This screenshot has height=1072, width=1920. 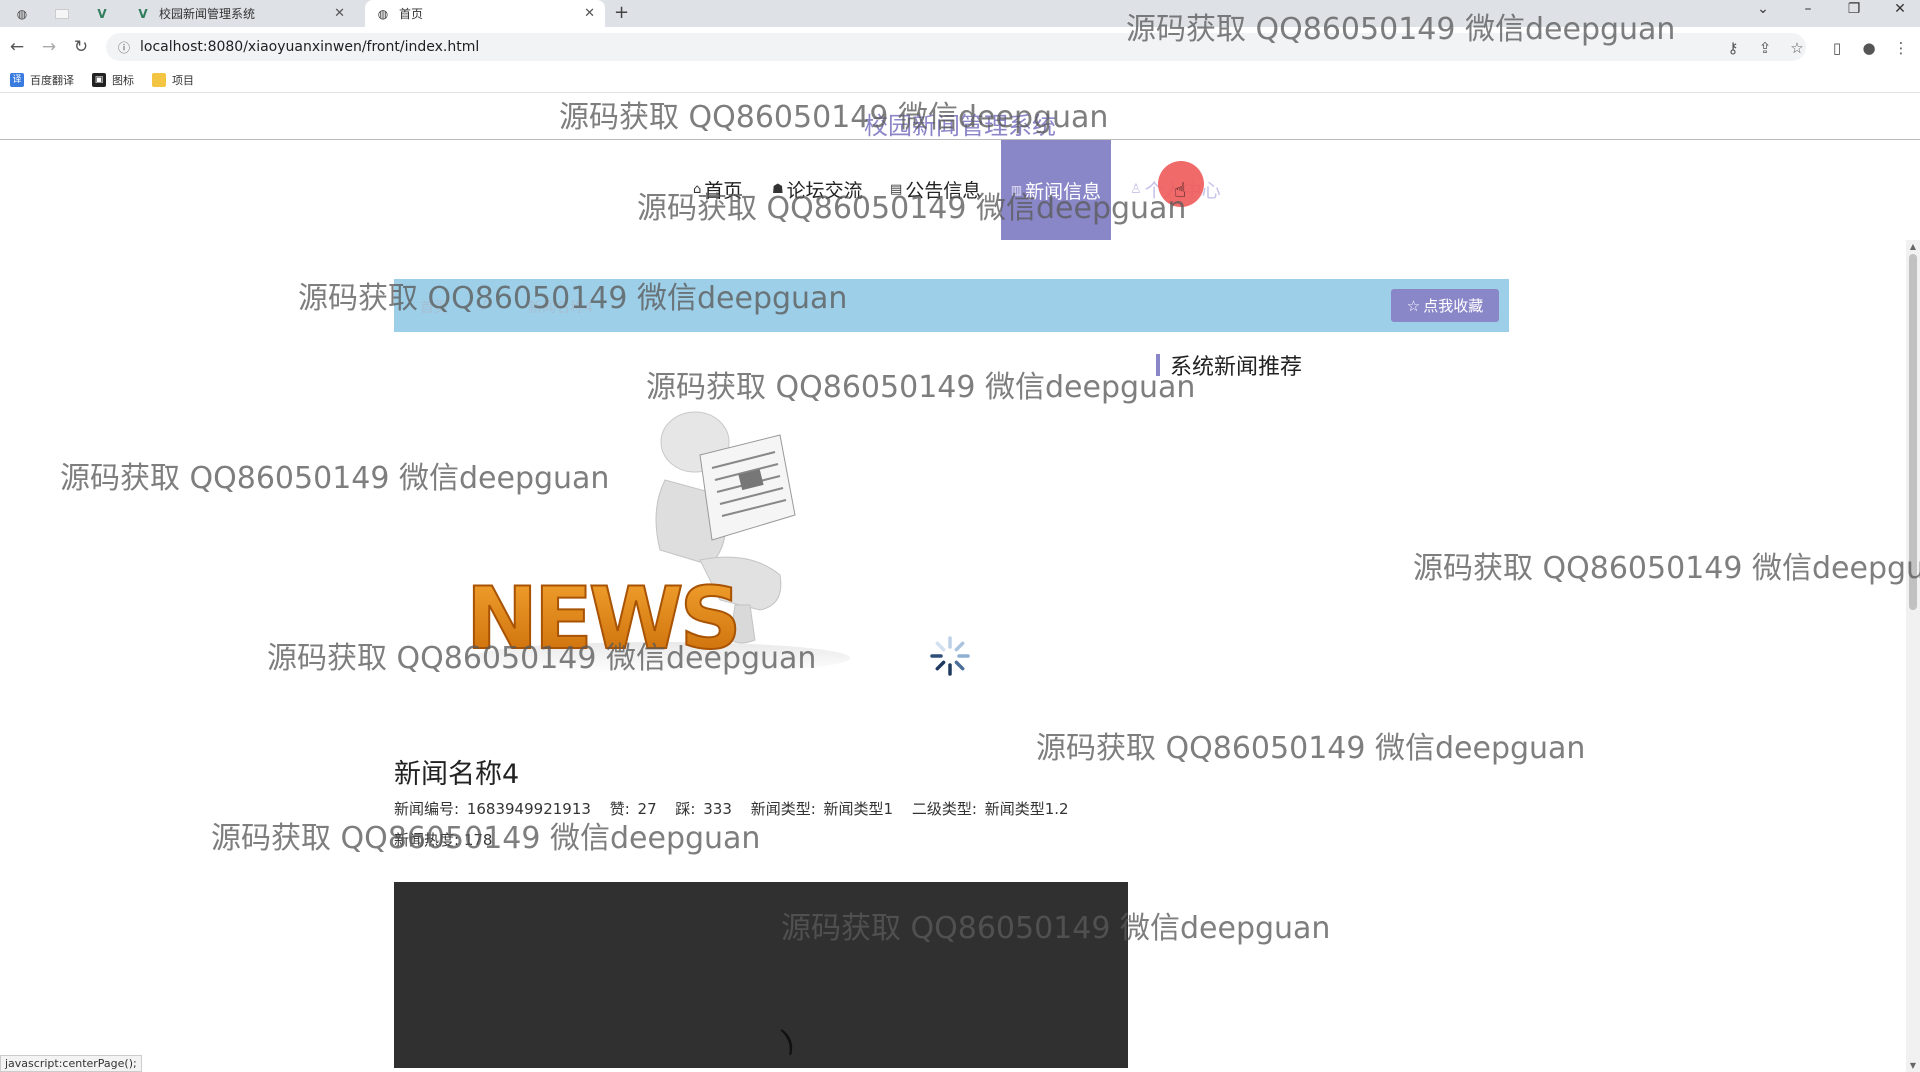 I want to click on meta-heat-value: 178, so click(x=478, y=840).